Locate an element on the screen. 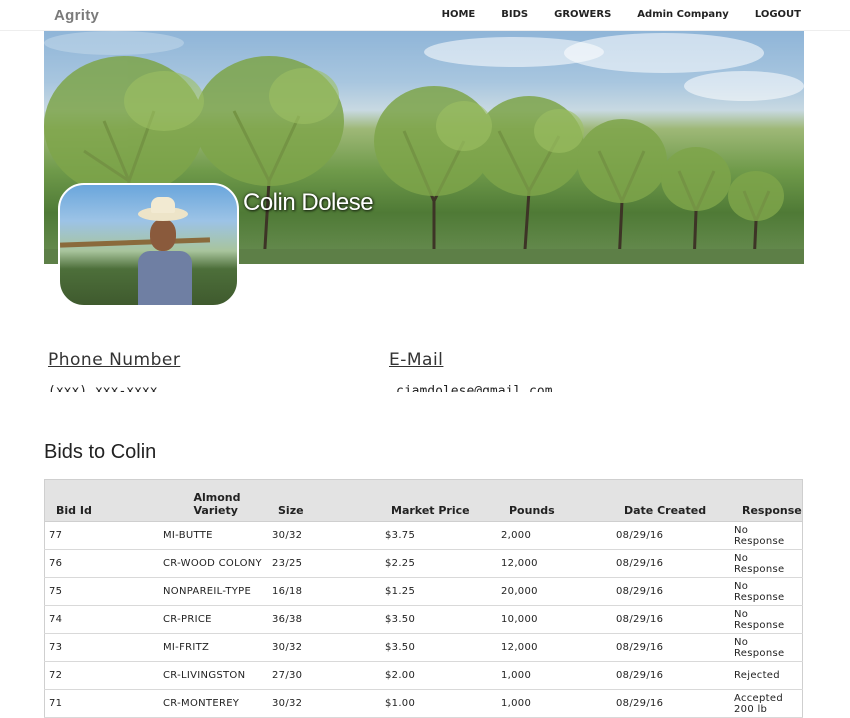 The width and height of the screenshot is (850, 718). phone-number-value: (xxx) xxx-xxxx is located at coordinates (103, 388).